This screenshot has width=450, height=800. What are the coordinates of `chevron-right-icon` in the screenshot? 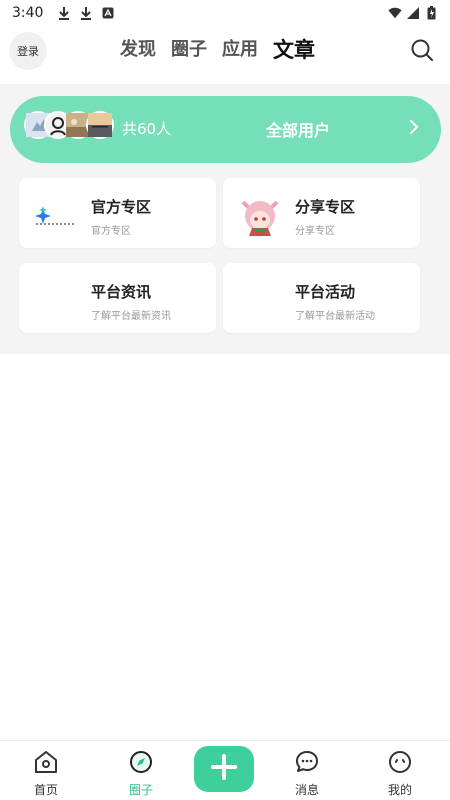 It's located at (414, 127).